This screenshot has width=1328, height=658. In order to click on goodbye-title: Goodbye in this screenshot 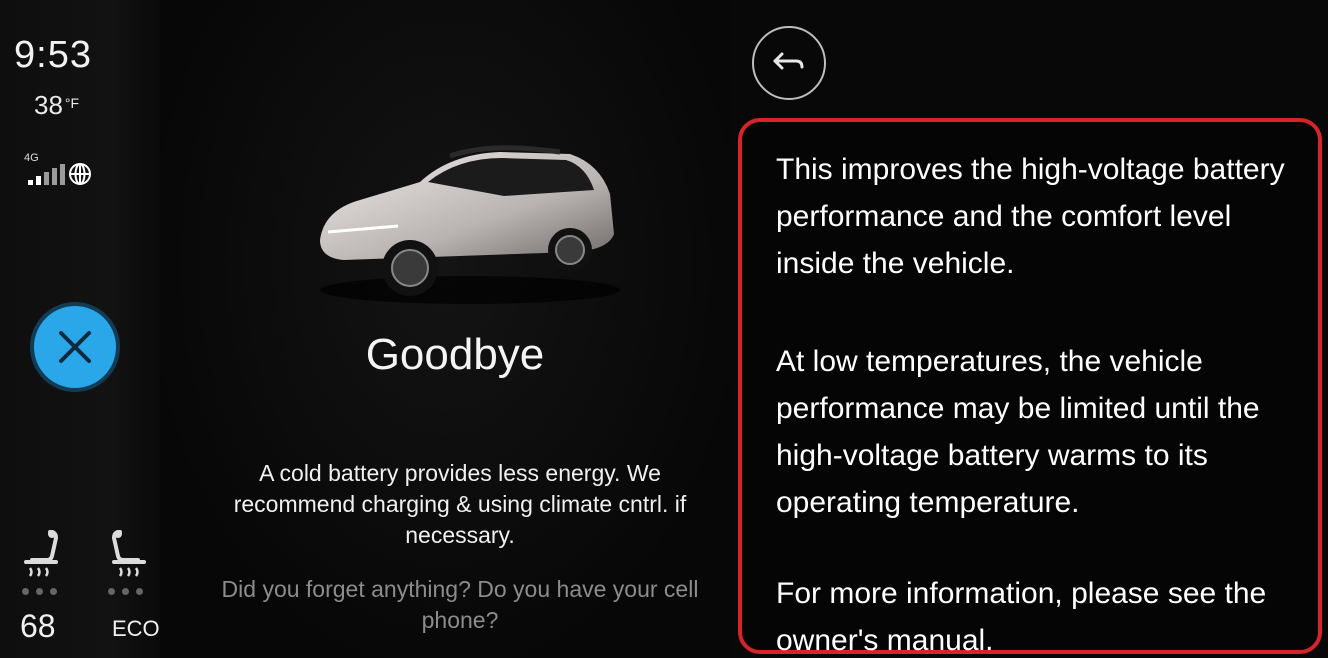, I will do `click(455, 354)`.